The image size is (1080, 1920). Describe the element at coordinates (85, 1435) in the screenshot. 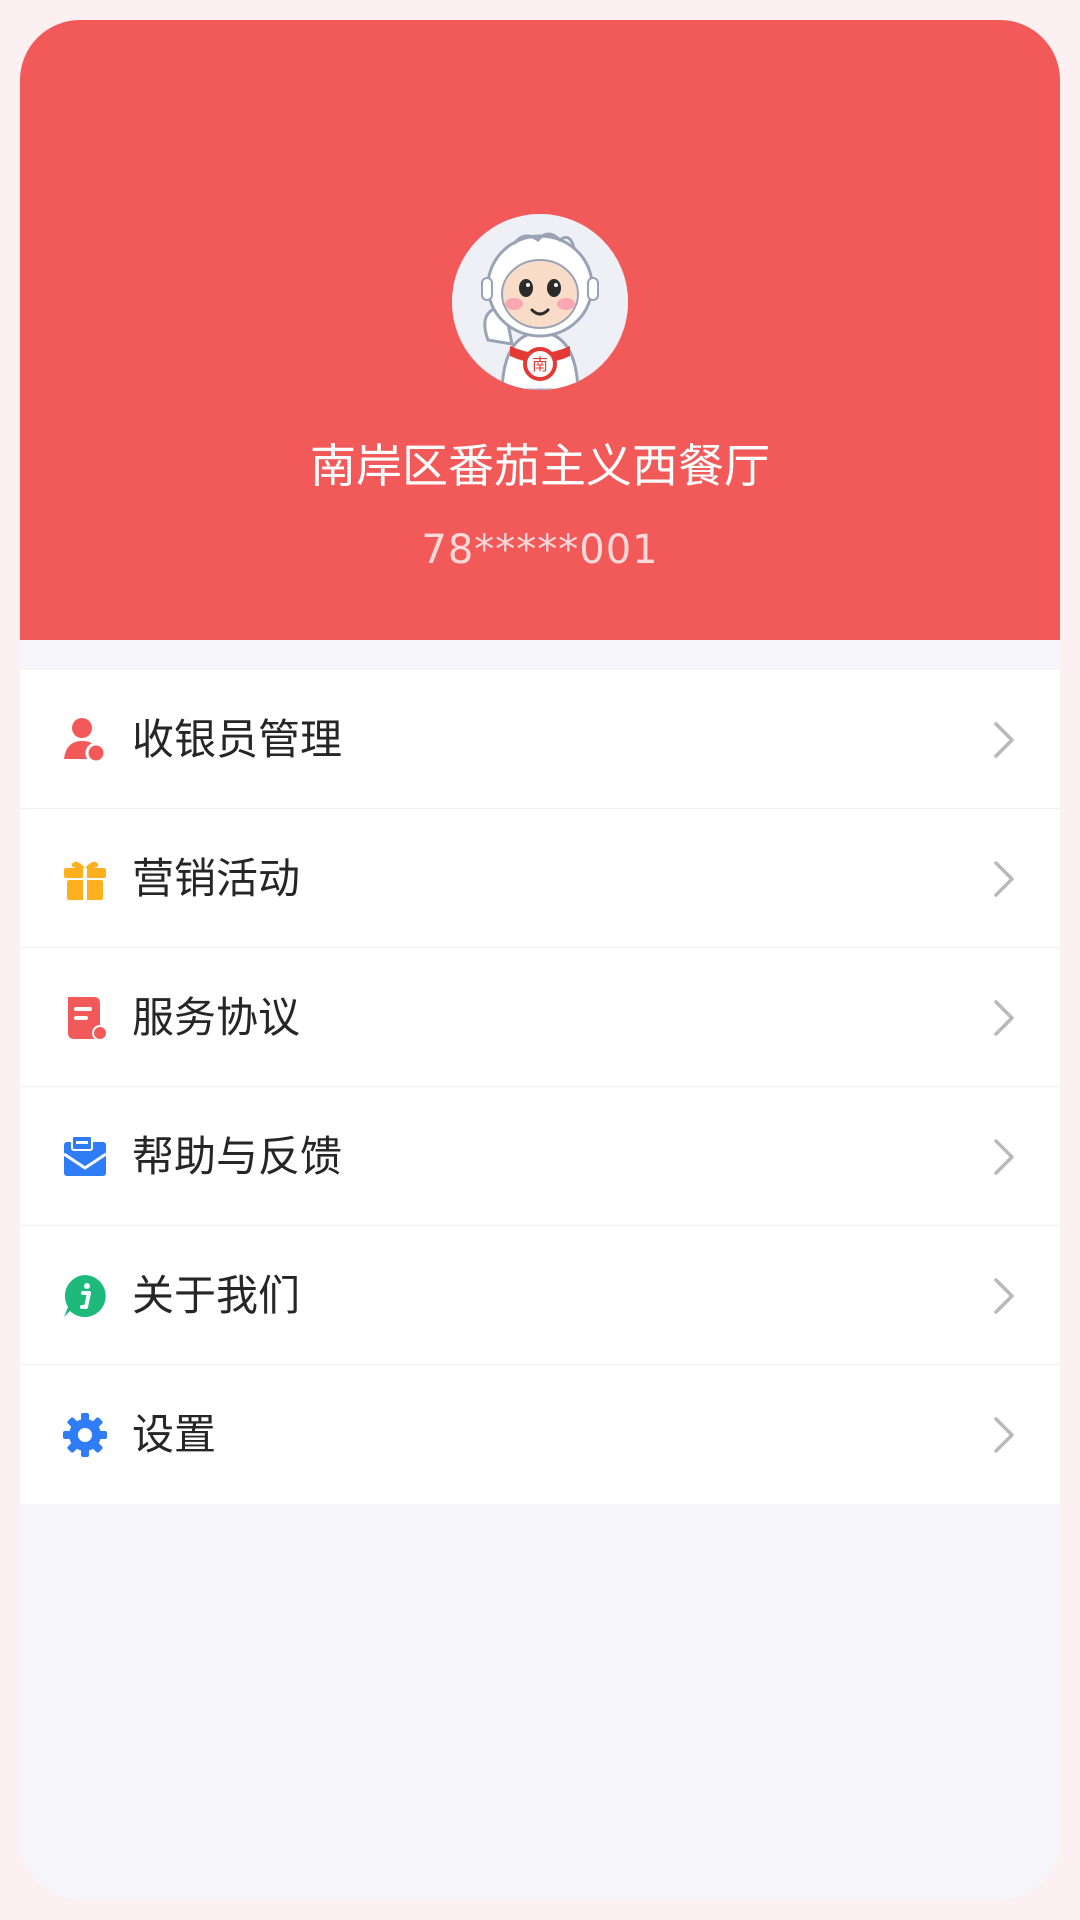

I see `gear-icon` at that location.